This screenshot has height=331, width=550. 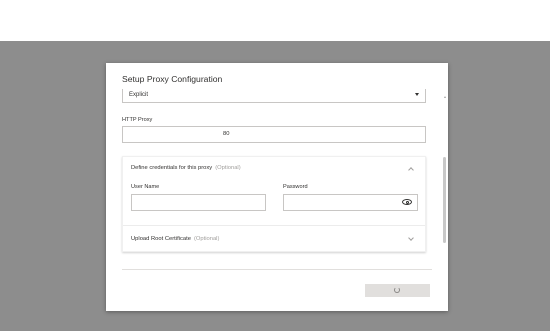 What do you see at coordinates (228, 168) in the screenshot?
I see `credentials-optional-label: (Optional)` at bounding box center [228, 168].